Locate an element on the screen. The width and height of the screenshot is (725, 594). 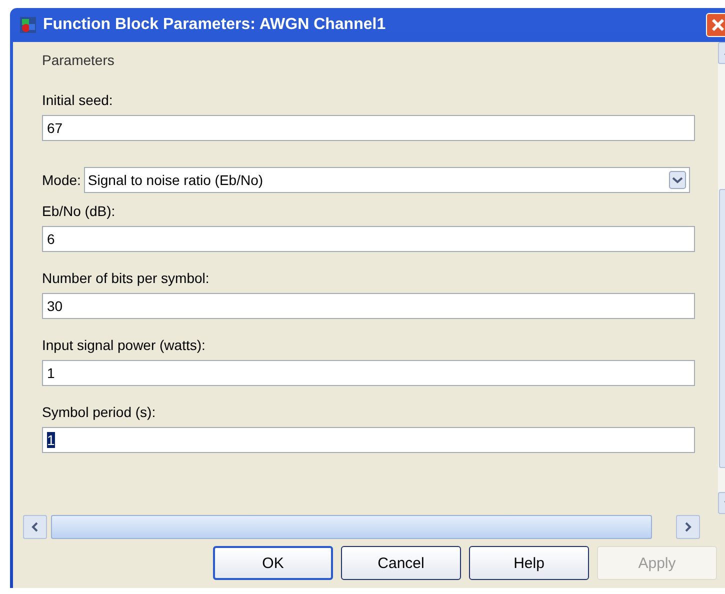
horizontal-scrollbar is located at coordinates (361, 527).